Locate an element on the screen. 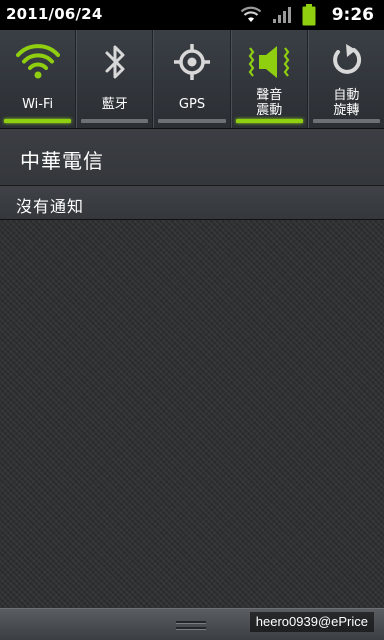  carrier-bar: 中華電信 is located at coordinates (192, 157).